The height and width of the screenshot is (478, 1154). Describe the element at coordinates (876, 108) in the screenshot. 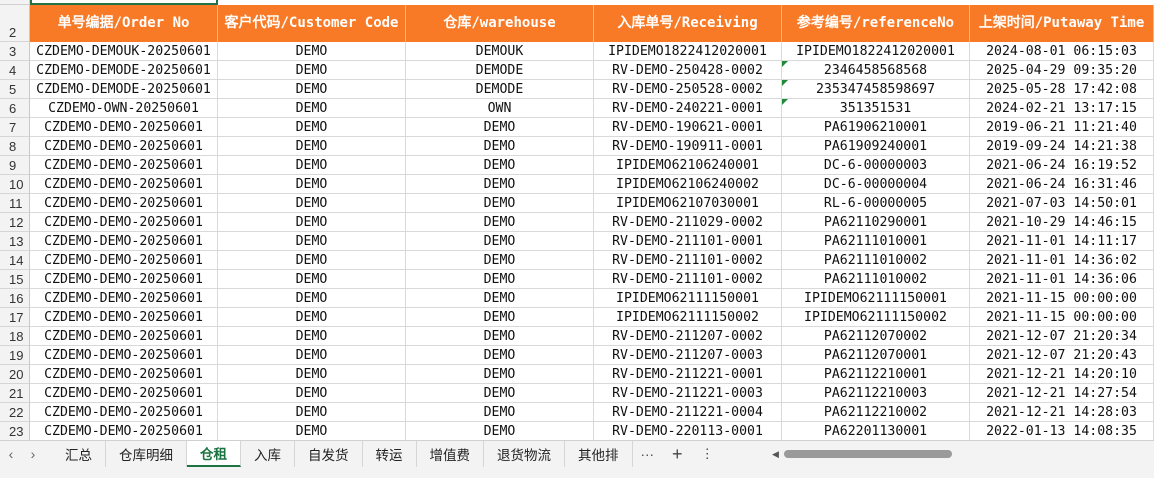

I see `reference-no-cell: 351351531` at that location.